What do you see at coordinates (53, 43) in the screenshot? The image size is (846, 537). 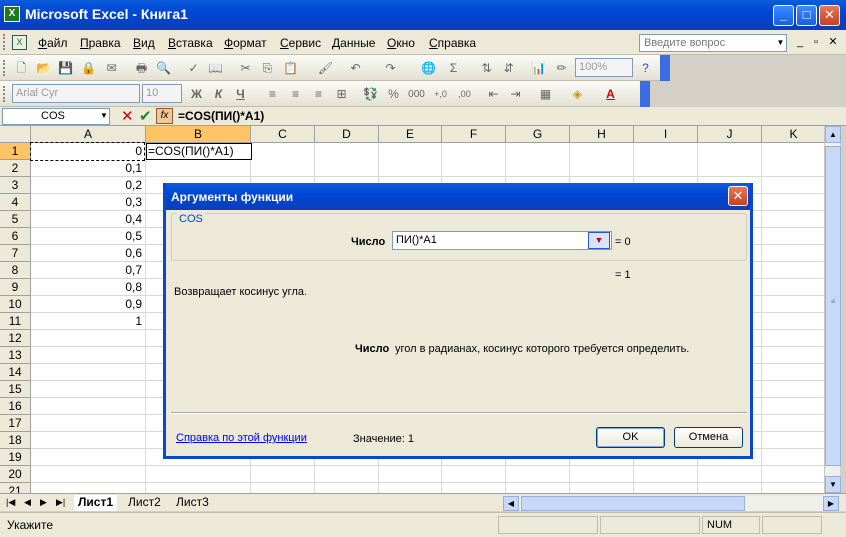 I see `menu-file: Файл` at bounding box center [53, 43].